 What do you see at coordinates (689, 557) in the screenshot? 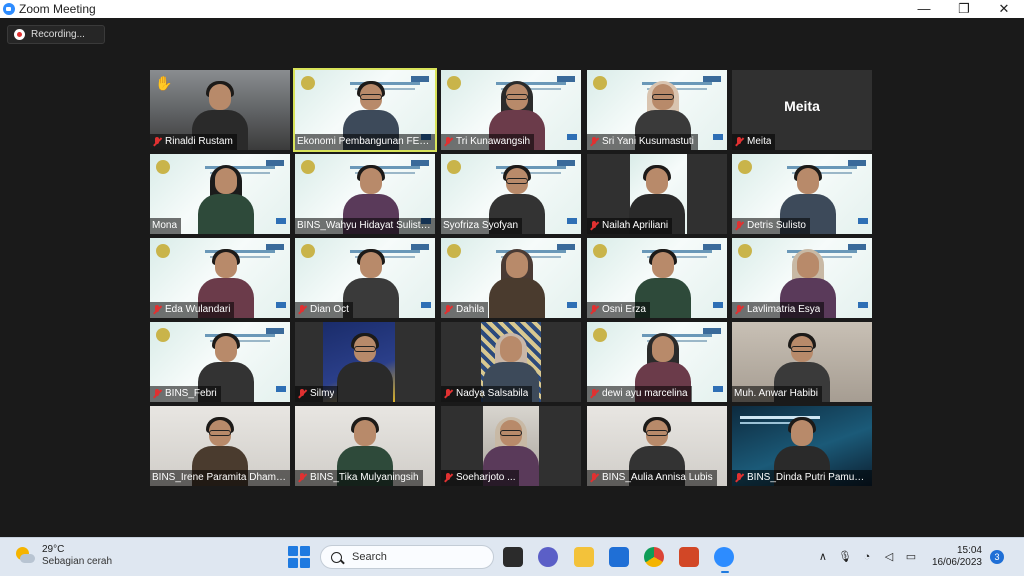
I see `powerpoint-icon` at bounding box center [689, 557].